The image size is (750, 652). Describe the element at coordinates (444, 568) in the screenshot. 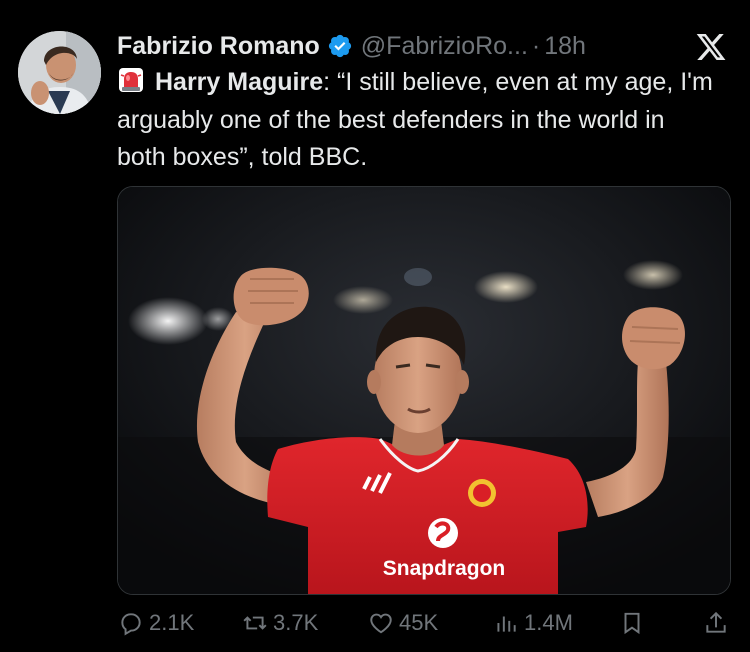

I see `shirt-sponsor-text: Snapdragon` at that location.